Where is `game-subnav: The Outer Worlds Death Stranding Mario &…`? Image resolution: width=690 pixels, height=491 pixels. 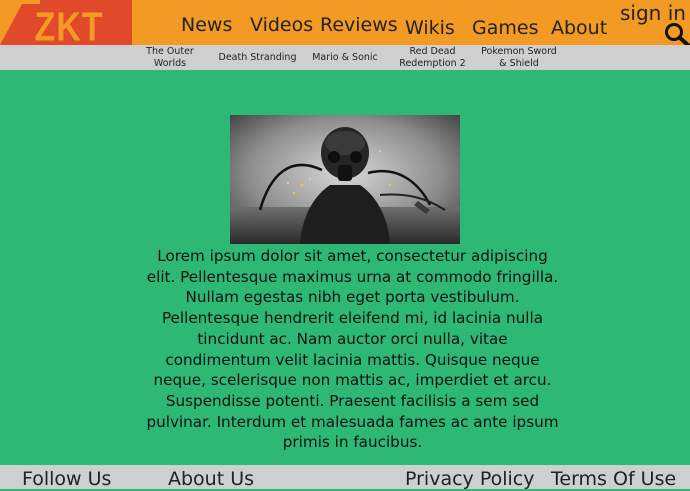
game-subnav: The Outer Worlds Death Stranding Mario &… is located at coordinates (345, 57).